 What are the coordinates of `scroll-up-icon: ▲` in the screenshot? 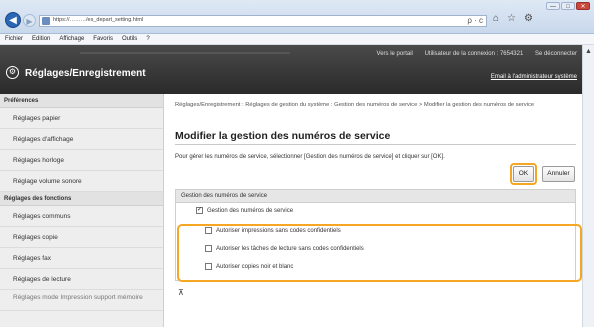 It's located at (588, 51).